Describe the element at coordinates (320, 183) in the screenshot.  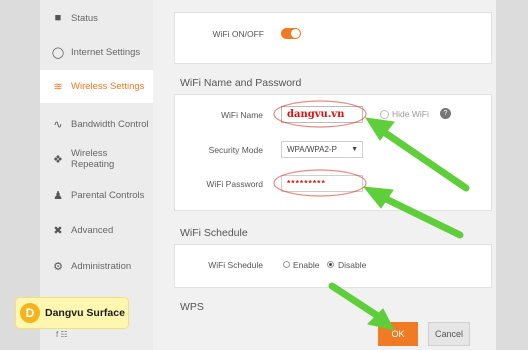
I see `annotation-highlight-password` at that location.